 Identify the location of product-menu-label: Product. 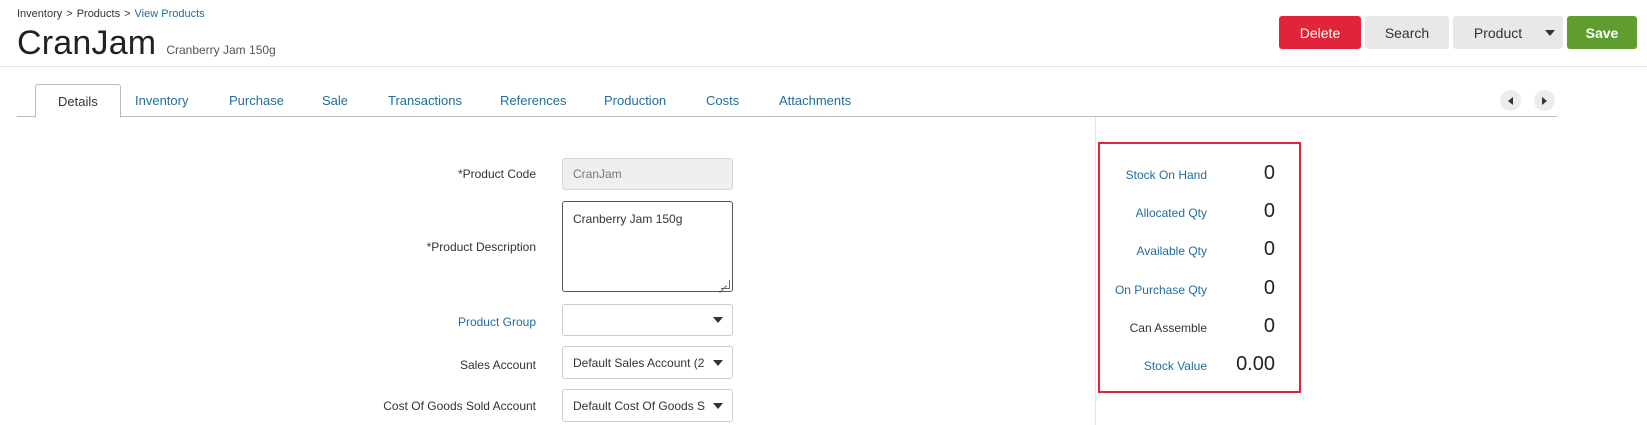
(1498, 32).